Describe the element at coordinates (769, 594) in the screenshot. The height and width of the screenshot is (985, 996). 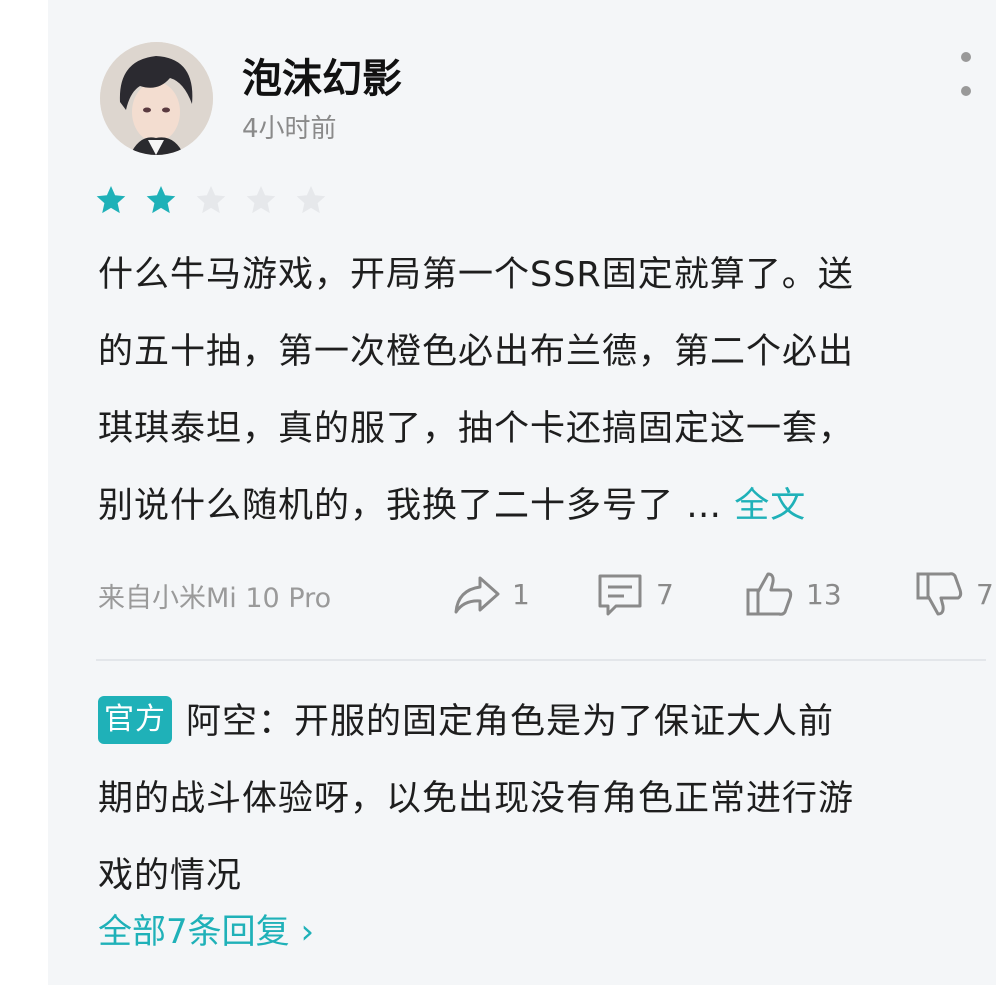
I see `thumbs-up-icon` at that location.